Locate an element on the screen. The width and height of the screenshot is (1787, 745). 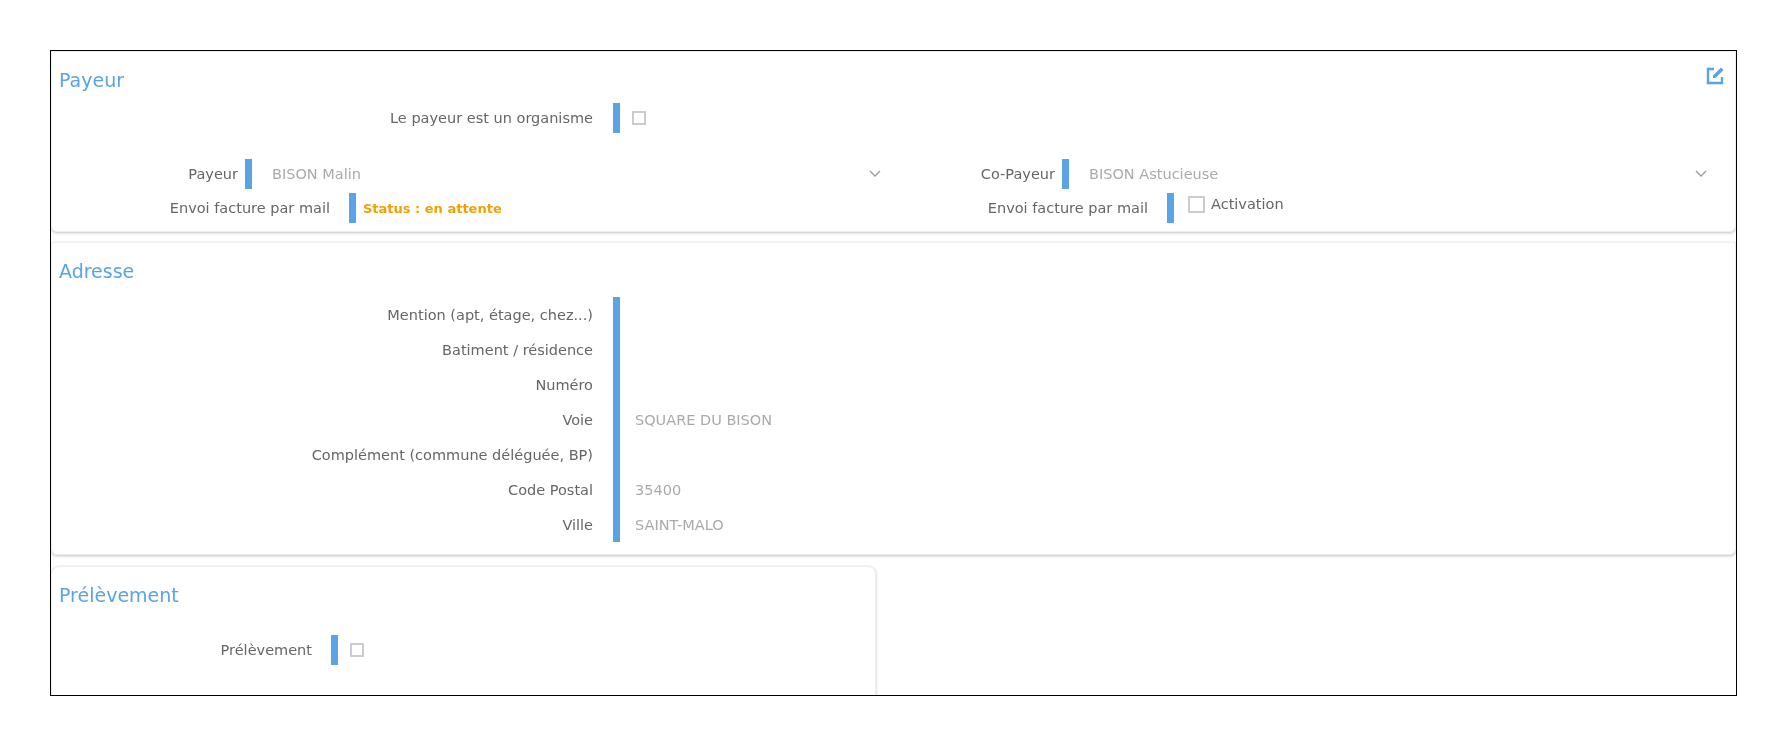
field-label: Complément (commune déléguée, BP) is located at coordinates (451, 455).